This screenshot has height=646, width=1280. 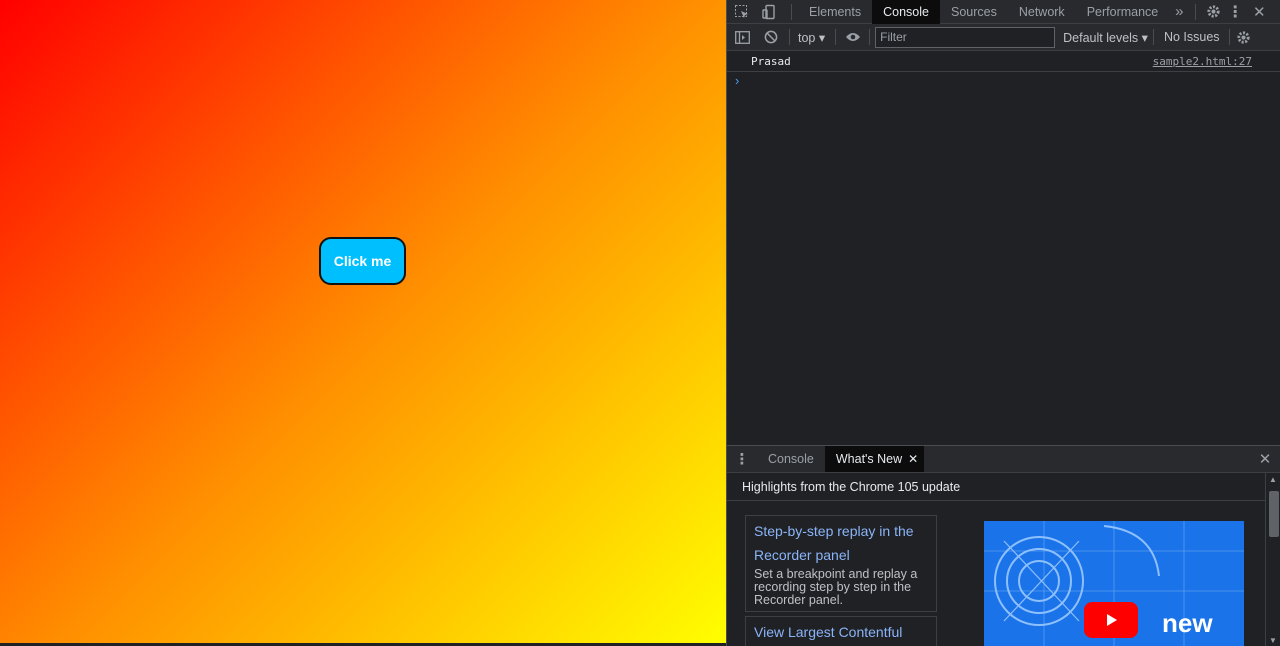 What do you see at coordinates (1192, 37) in the screenshot?
I see `issues-button: No Issues` at bounding box center [1192, 37].